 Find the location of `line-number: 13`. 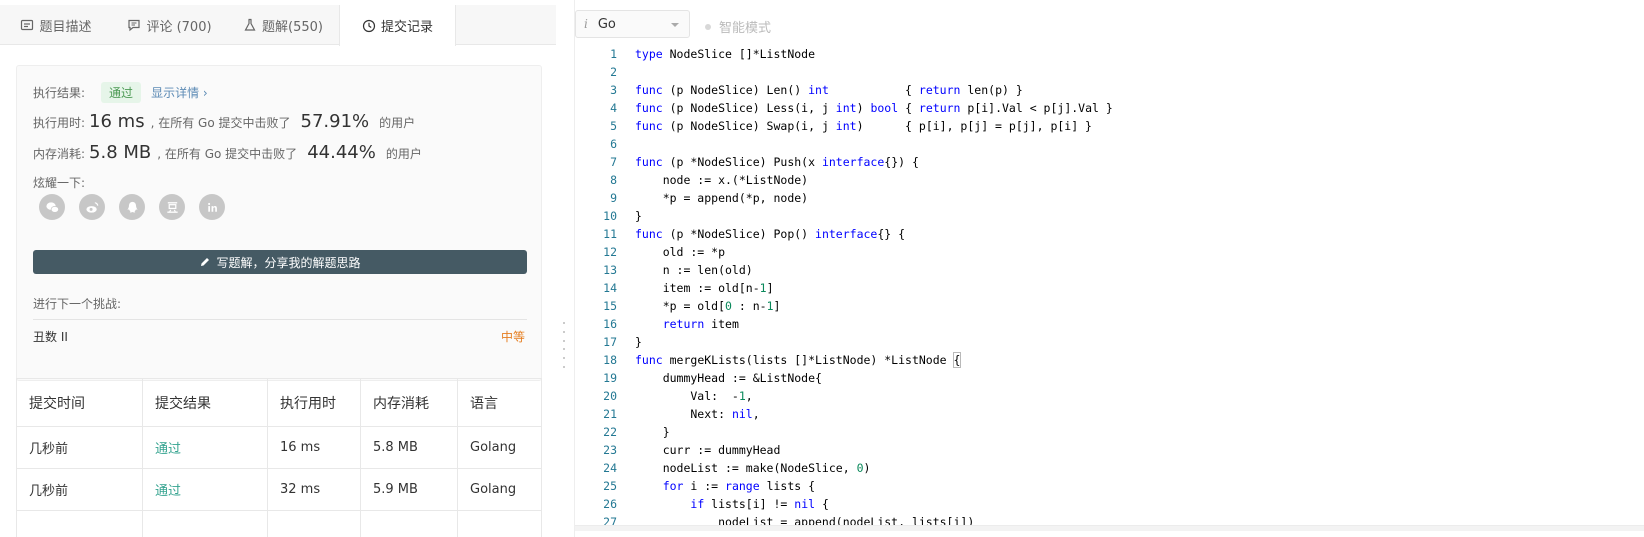

line-number: 13 is located at coordinates (610, 270).